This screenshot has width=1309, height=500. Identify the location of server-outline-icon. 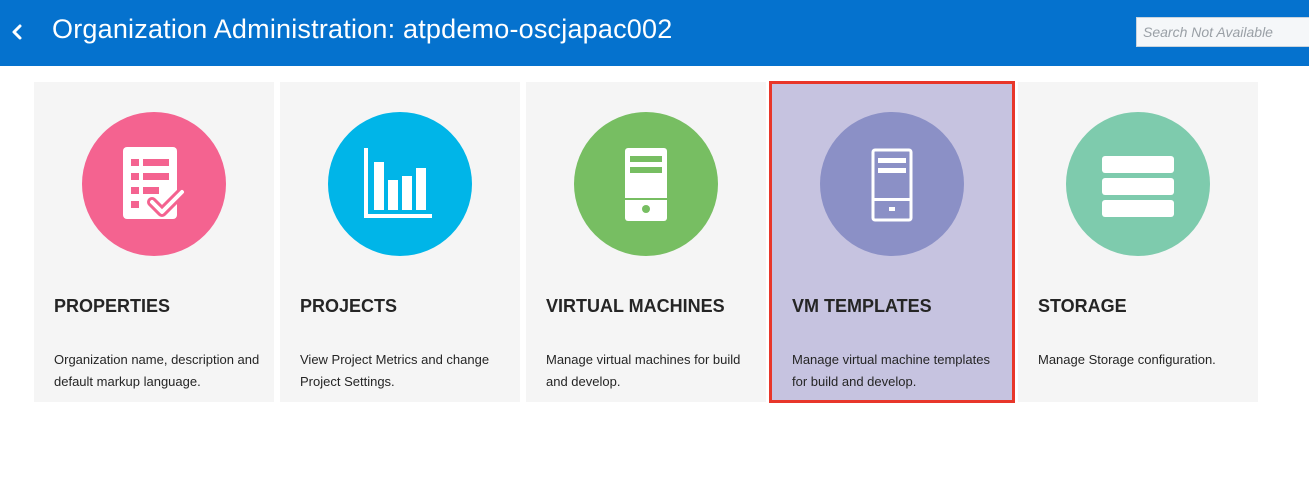
(892, 185).